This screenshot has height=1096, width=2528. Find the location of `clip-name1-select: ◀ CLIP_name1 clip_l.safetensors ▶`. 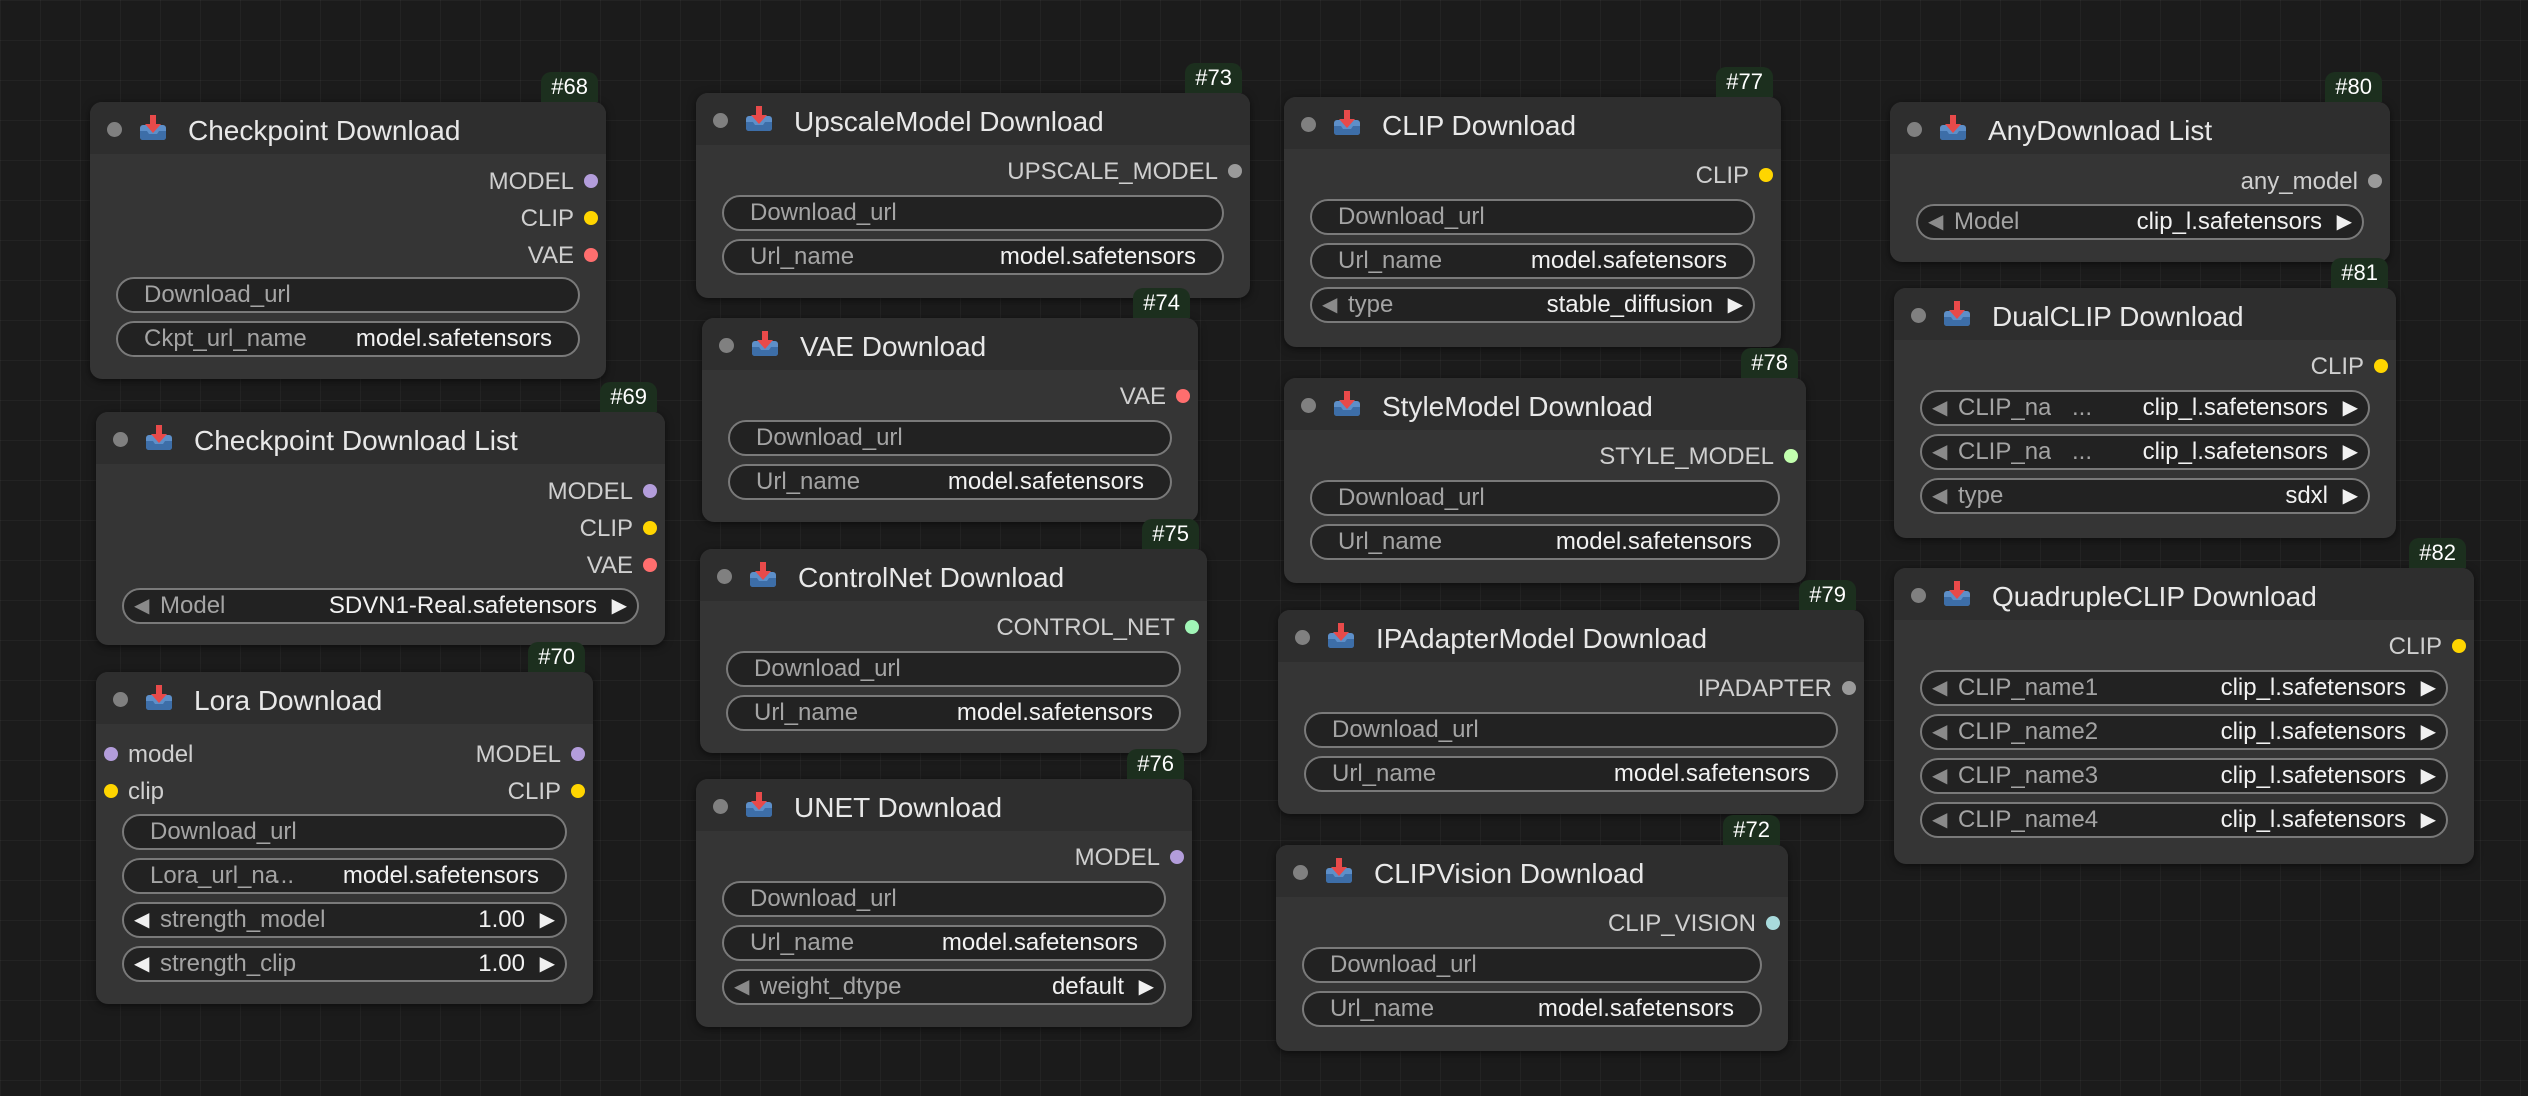

clip-name1-select: ◀ CLIP_name1 clip_l.safetensors ▶ is located at coordinates (2184, 688).